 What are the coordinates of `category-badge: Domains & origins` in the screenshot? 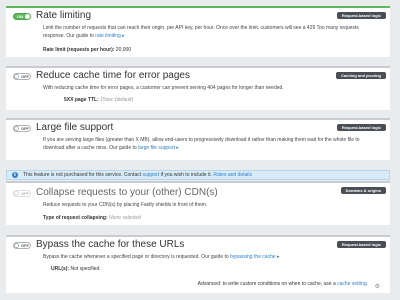 It's located at (363, 190).